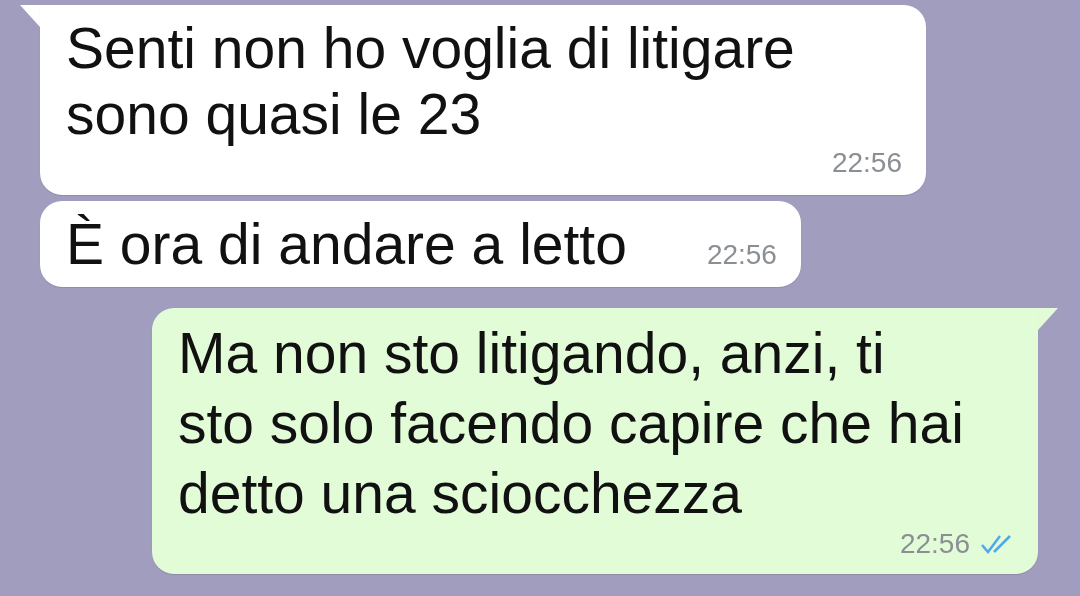 The image size is (1080, 596). Describe the element at coordinates (430, 81) in the screenshot. I see `message-text: Senti non ho voglia di litigare sono quasi le 23` at that location.